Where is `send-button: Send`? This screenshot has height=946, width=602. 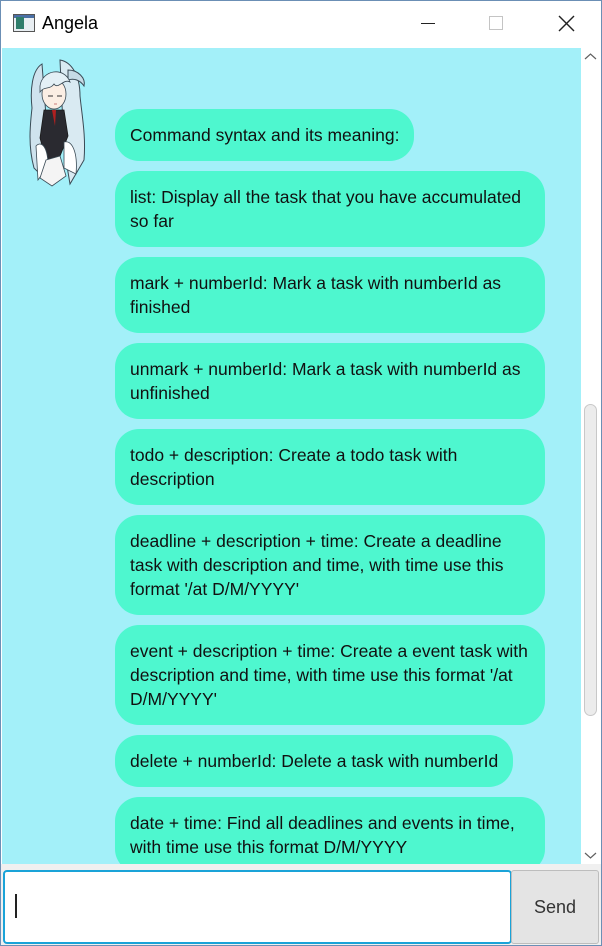 send-button: Send is located at coordinates (555, 907).